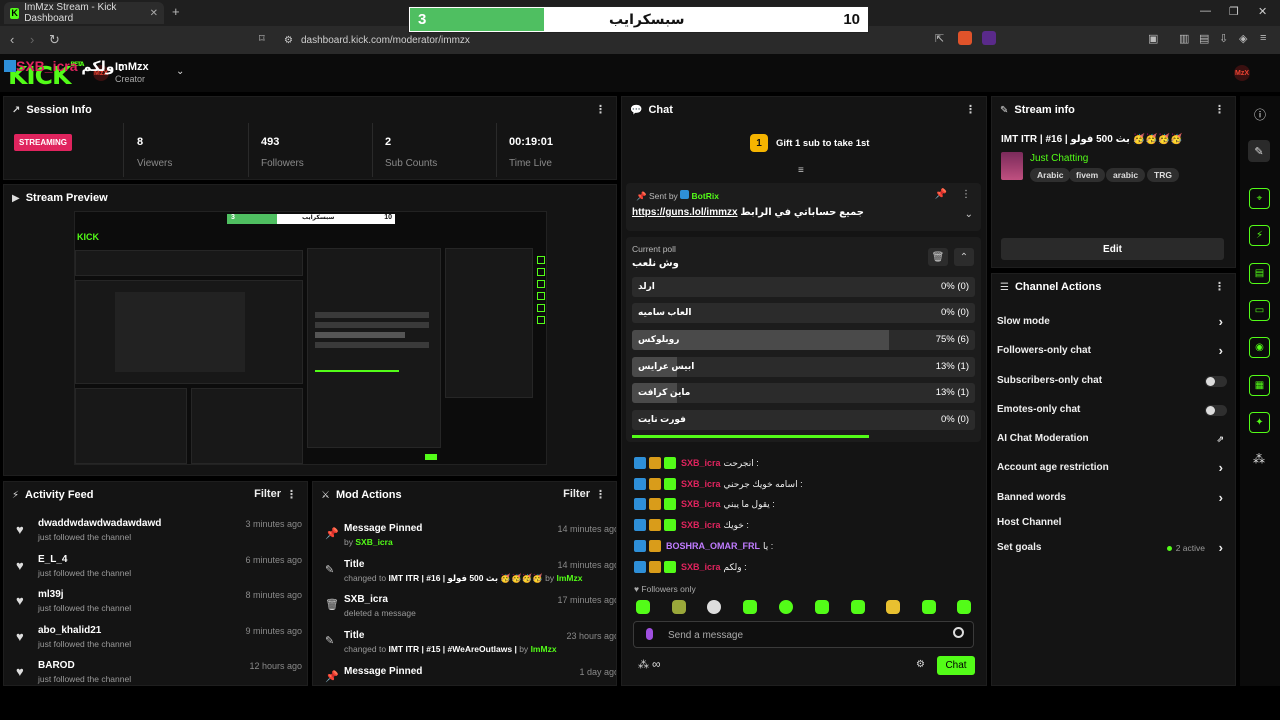 The image size is (1280, 720). I want to click on brave-rewards-icon, so click(989, 38).